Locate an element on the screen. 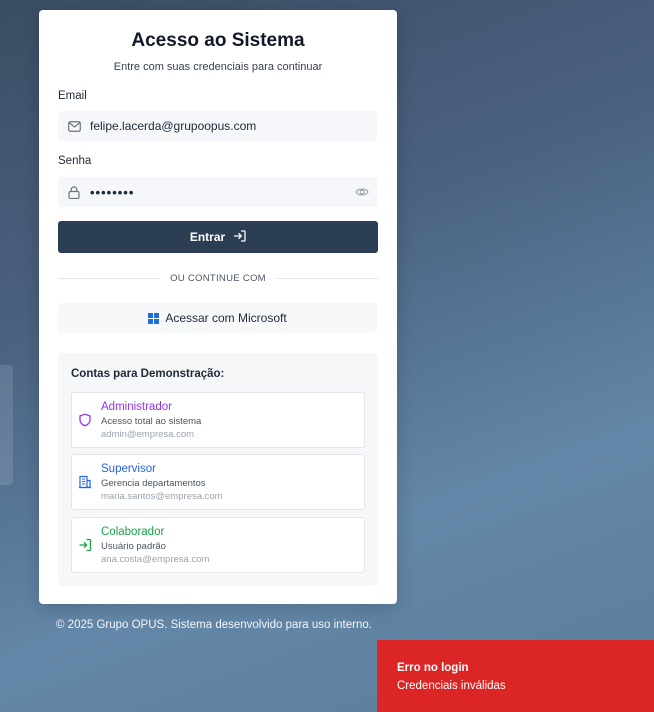  email-label: Email is located at coordinates (72, 96).